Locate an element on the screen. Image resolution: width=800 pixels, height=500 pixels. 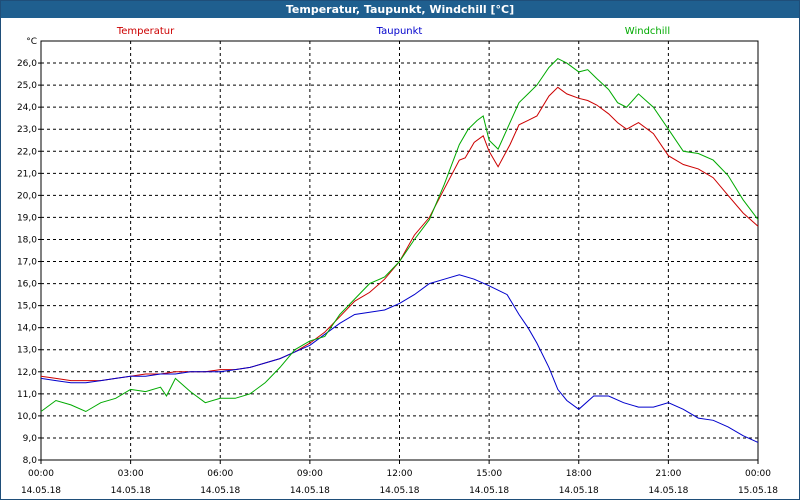
y-tick-label: 14,0 is located at coordinates (27, 329).